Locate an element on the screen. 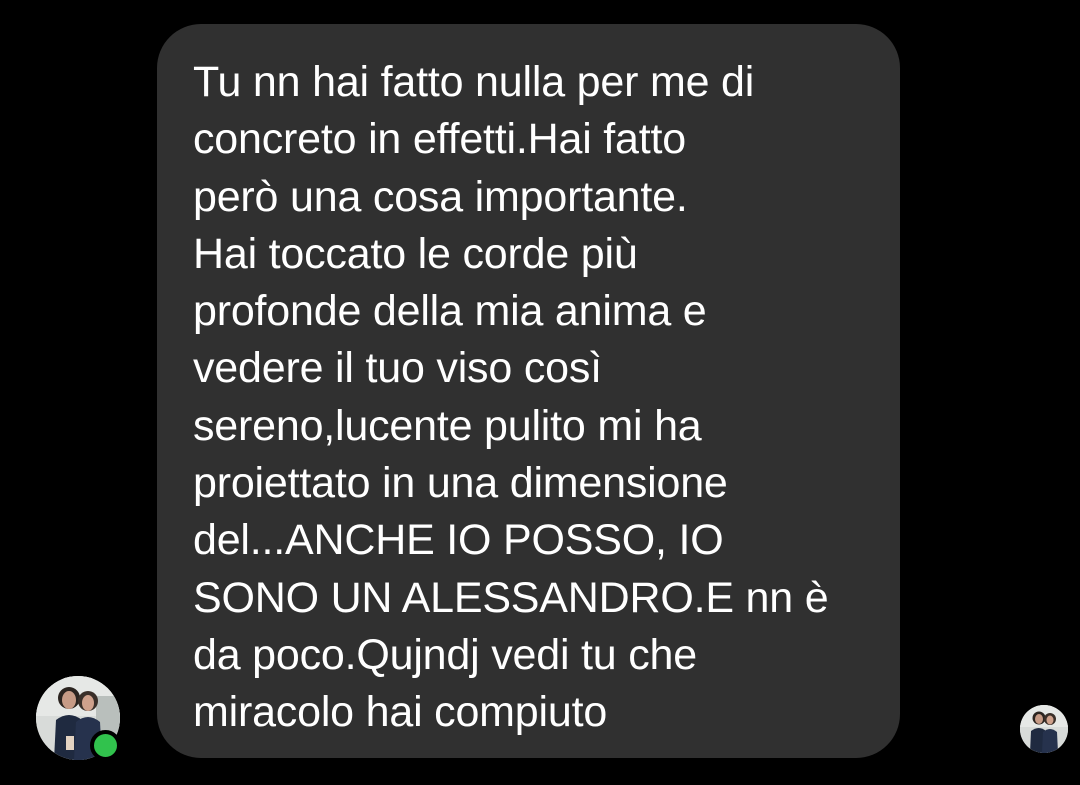  read-receipt-avatar is located at coordinates (1044, 729).